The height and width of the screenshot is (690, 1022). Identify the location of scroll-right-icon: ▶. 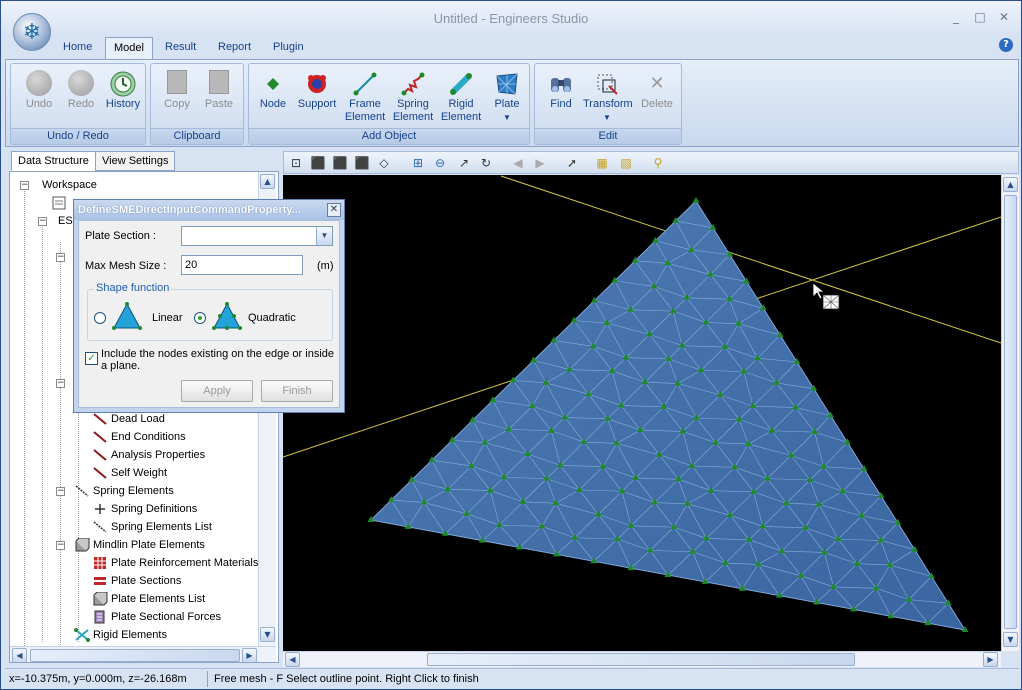
(249, 655).